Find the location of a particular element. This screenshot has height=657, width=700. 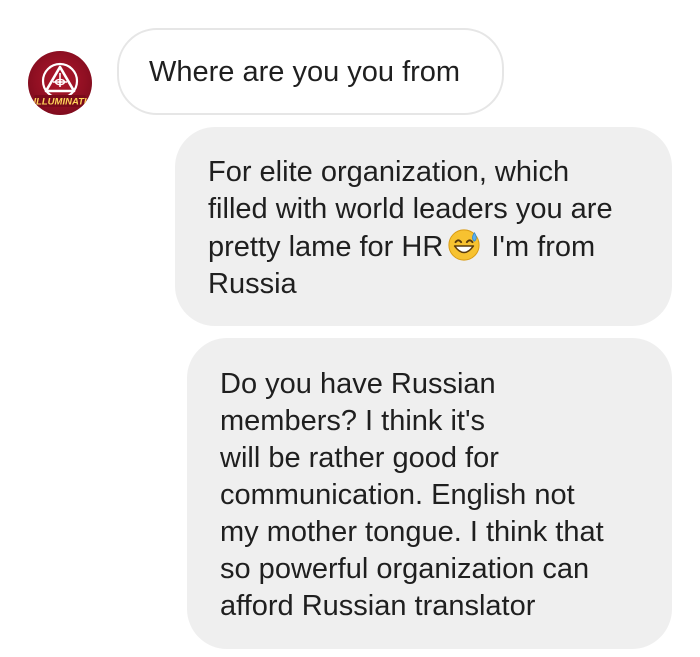

message-text: Do you have Russian is located at coordinates (358, 384).